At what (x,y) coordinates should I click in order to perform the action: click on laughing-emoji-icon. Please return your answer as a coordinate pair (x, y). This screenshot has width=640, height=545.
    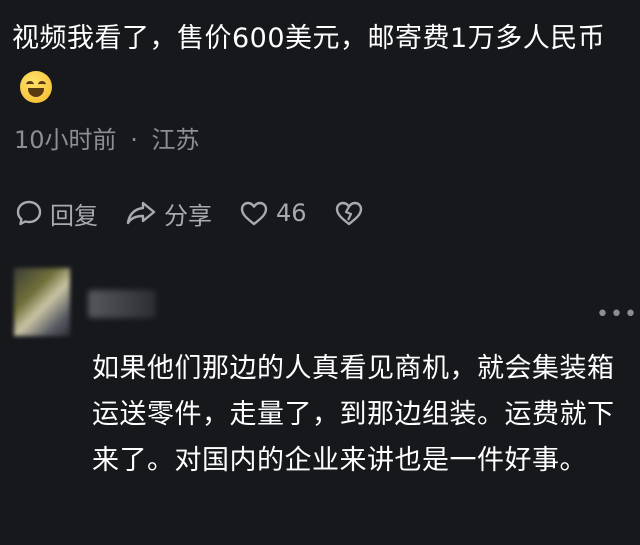
    Looking at the image, I should click on (36, 87).